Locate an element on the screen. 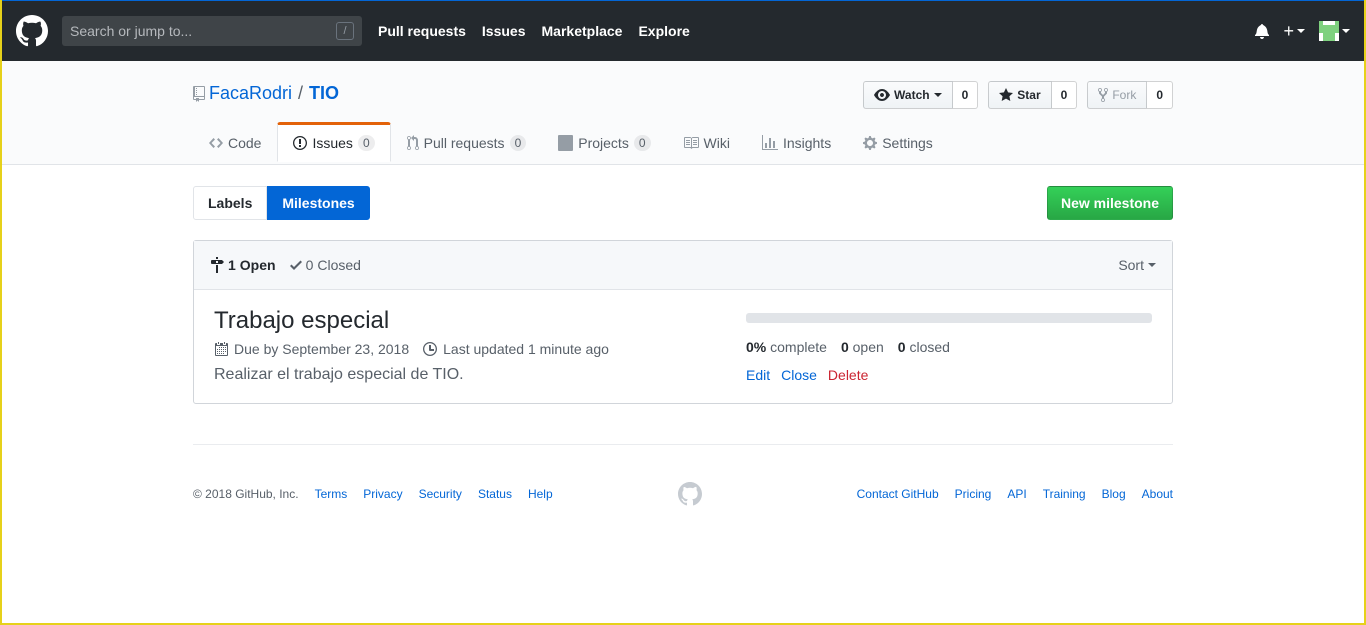 This screenshot has width=1366, height=625. closed-count: 0 is located at coordinates (309, 265).